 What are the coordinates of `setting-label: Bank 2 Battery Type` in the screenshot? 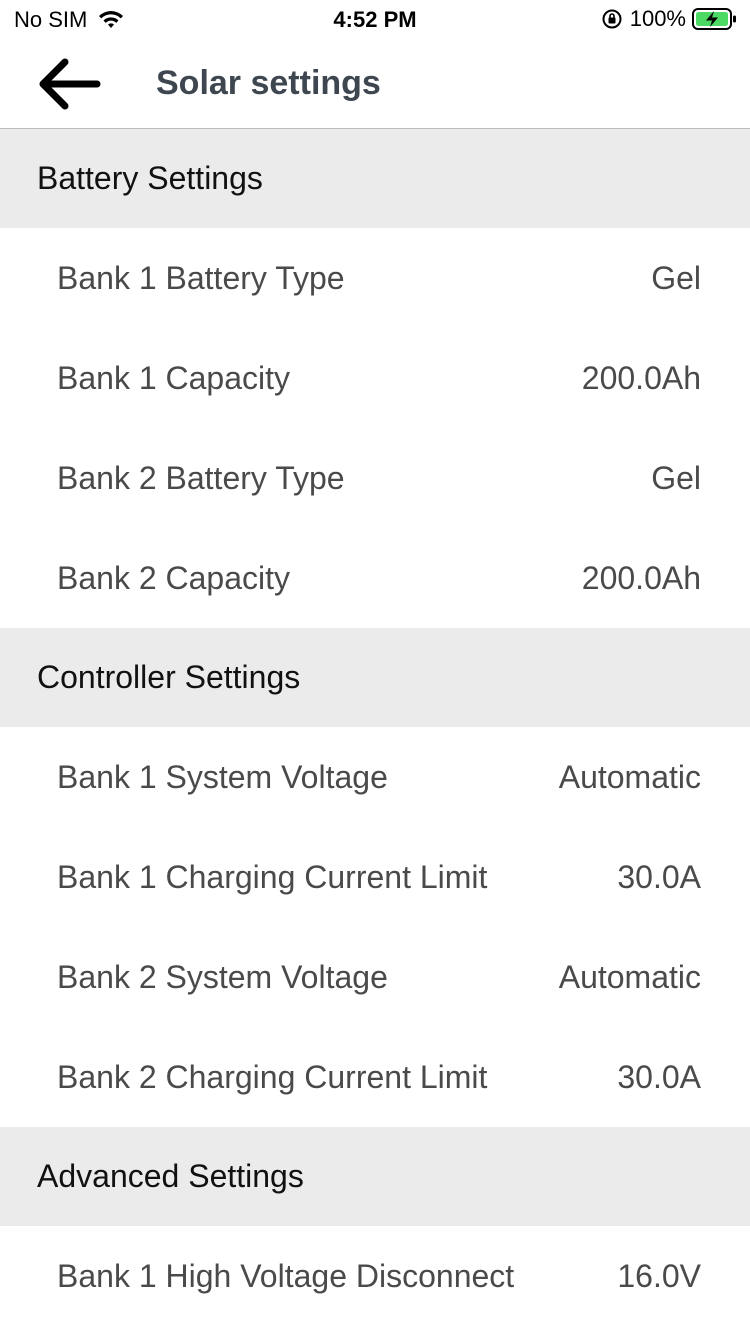 It's located at (201, 477).